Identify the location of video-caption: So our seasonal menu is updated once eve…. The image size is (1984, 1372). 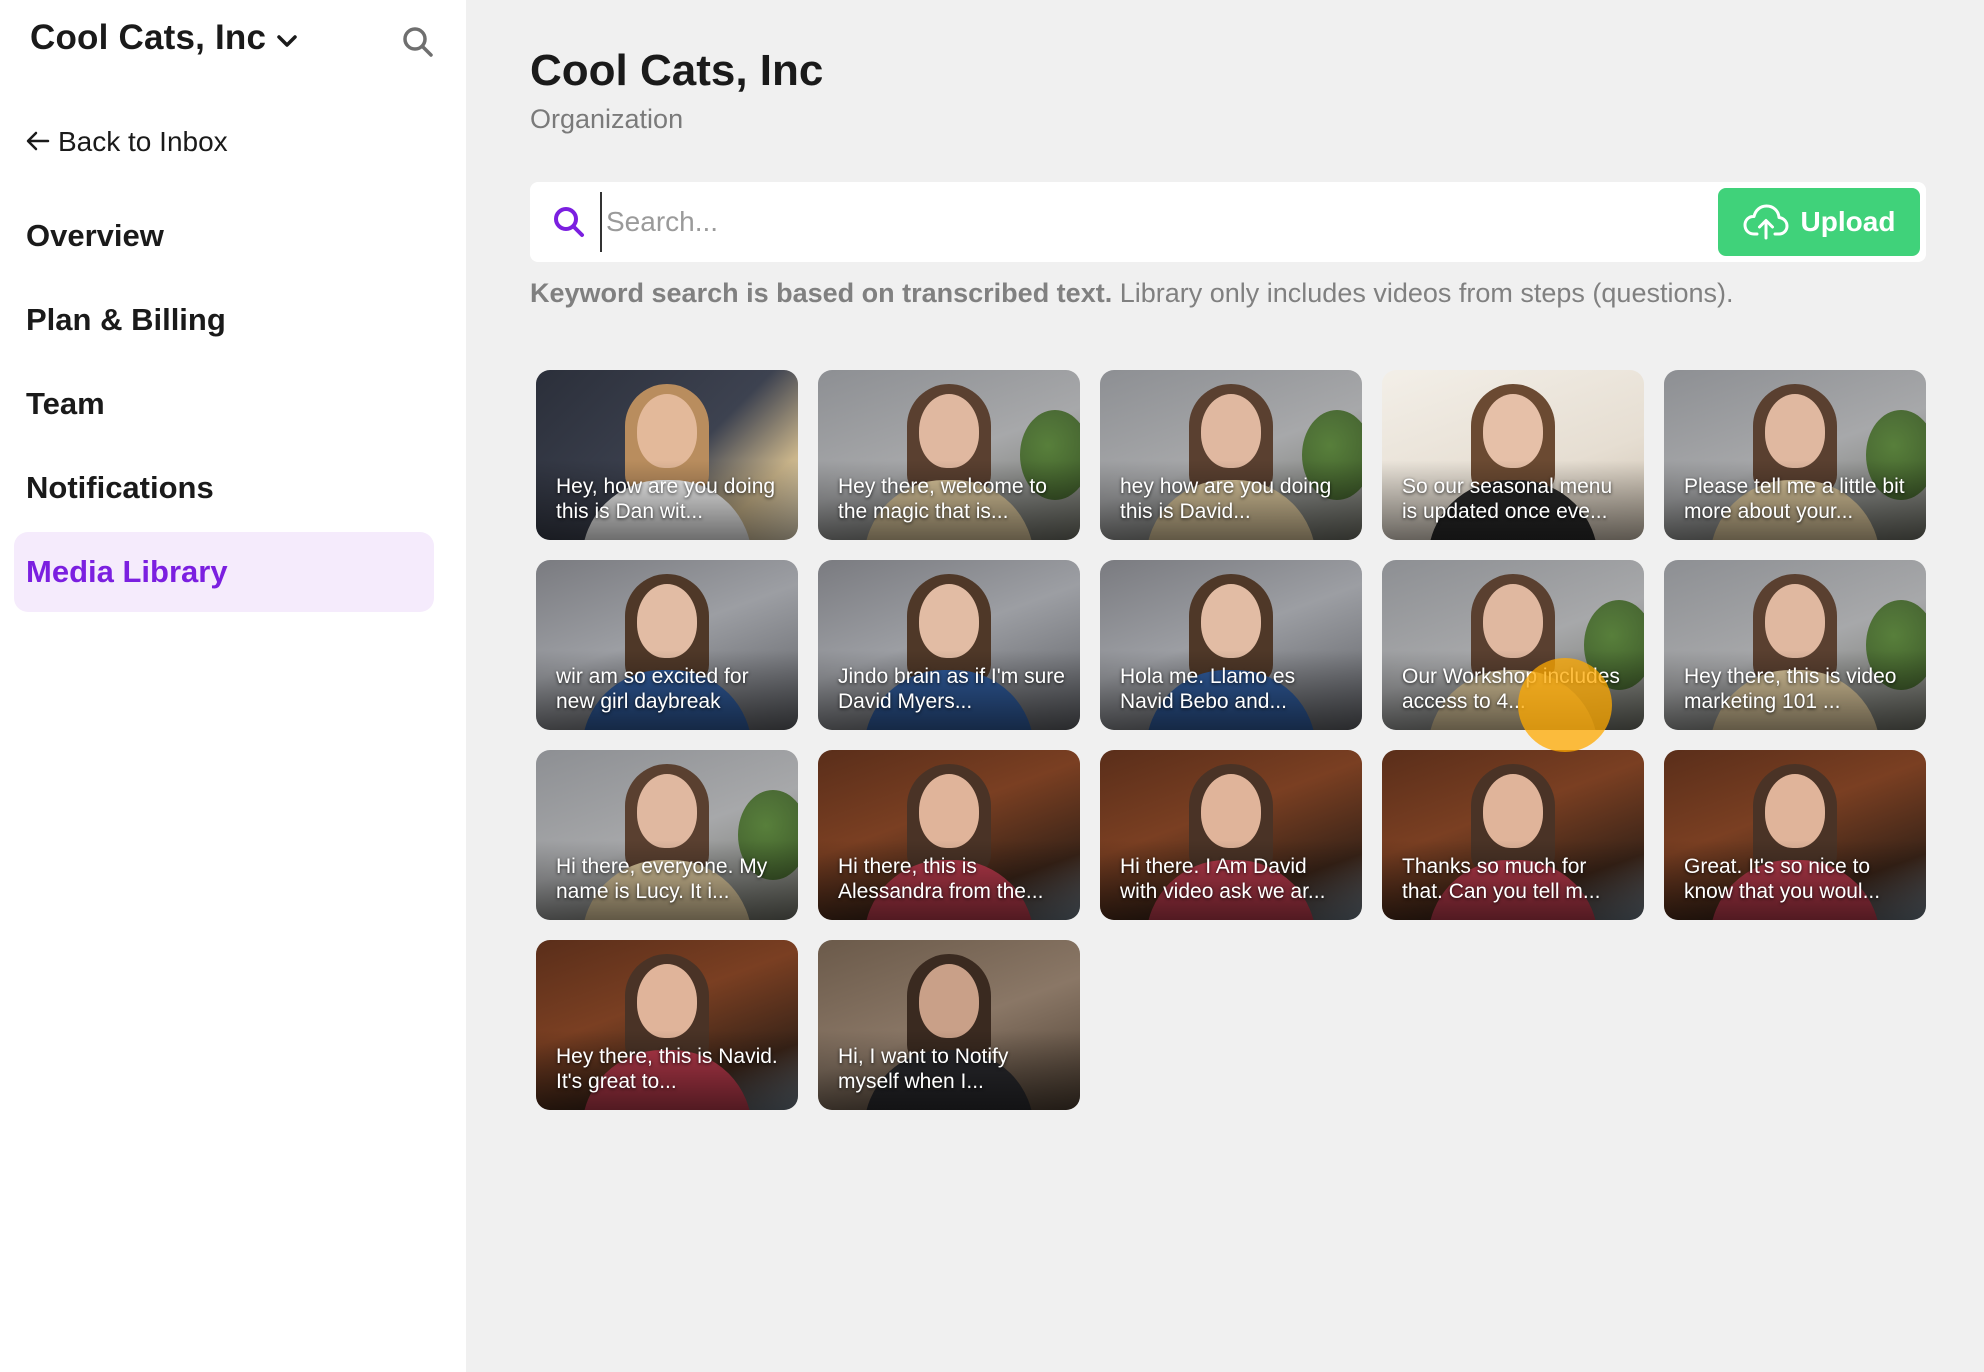
(1507, 499).